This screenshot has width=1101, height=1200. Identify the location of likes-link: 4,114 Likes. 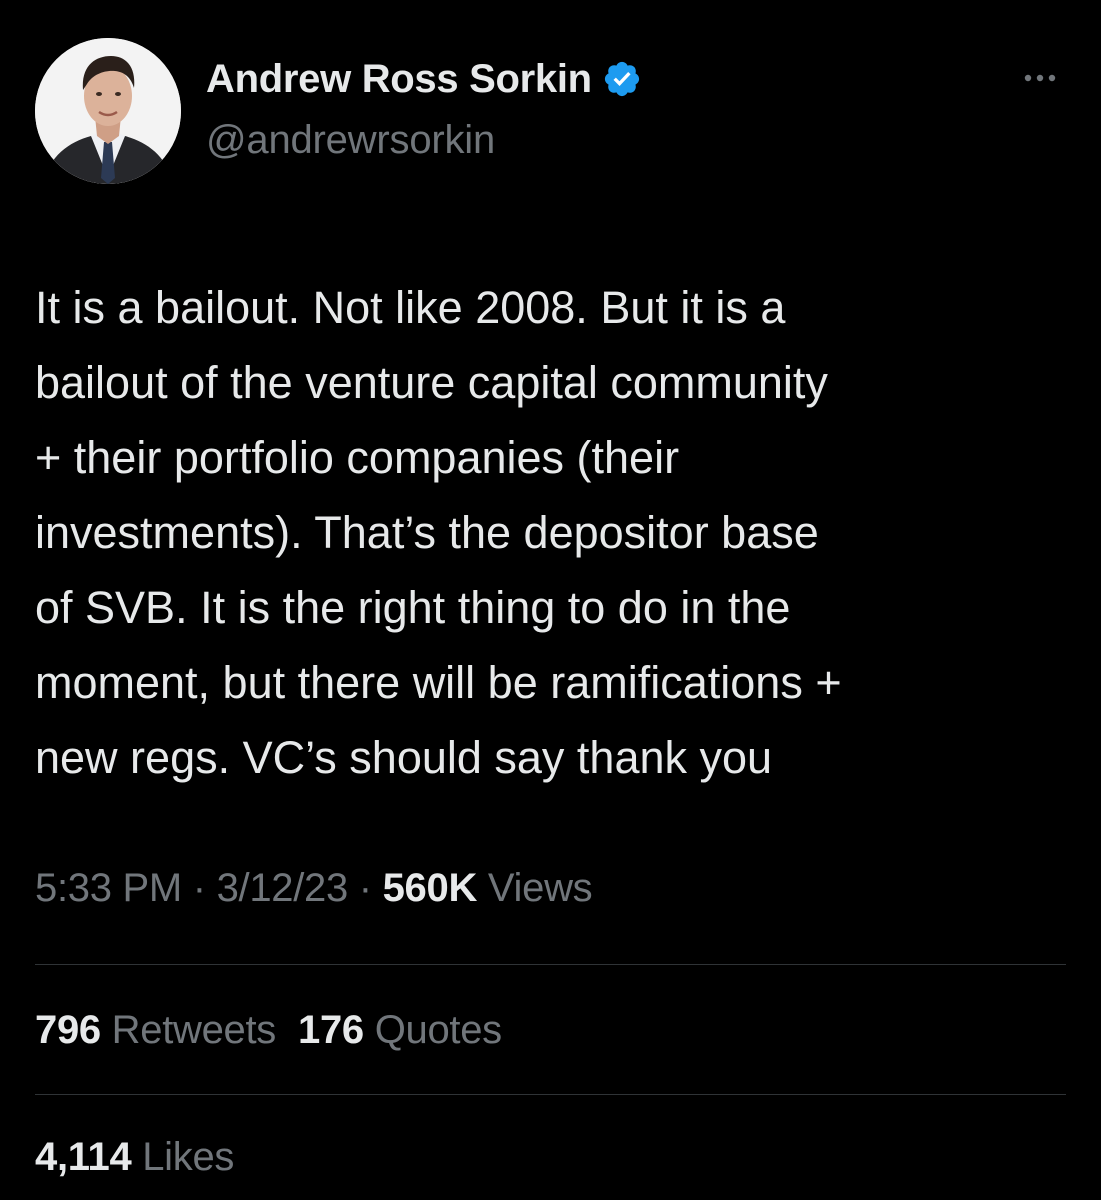
(134, 1157).